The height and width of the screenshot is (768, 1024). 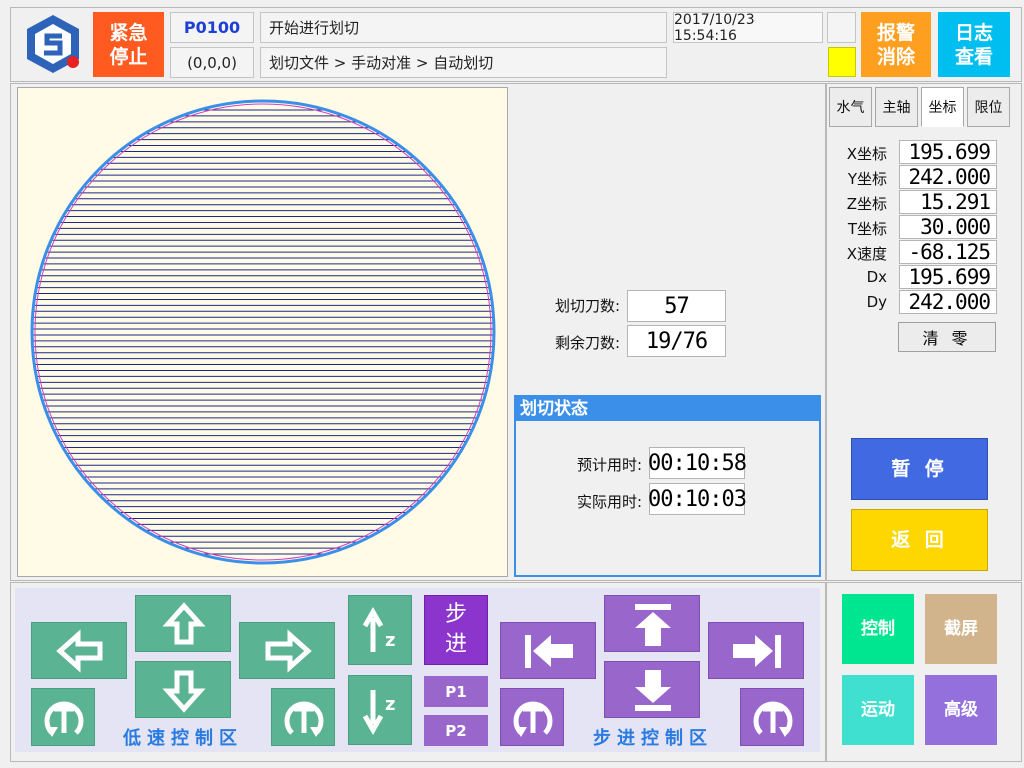 What do you see at coordinates (878, 629) in the screenshot?
I see `control-button: 控制` at bounding box center [878, 629].